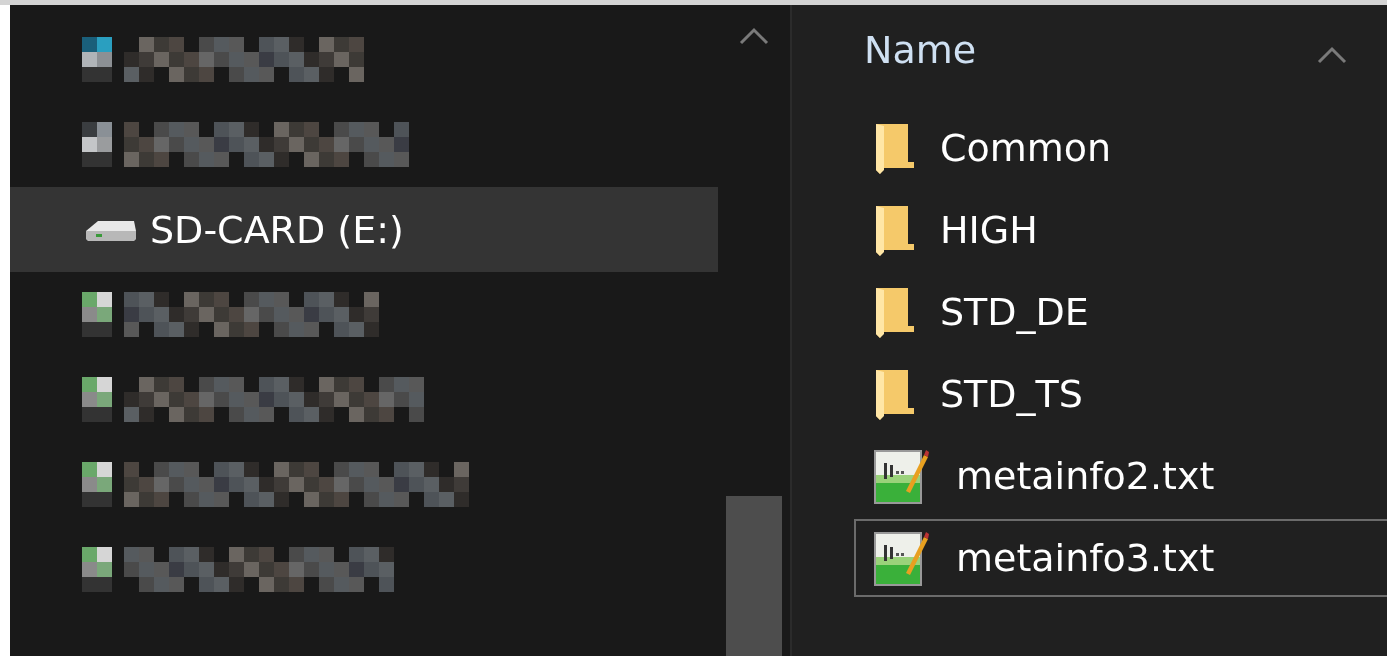 This screenshot has width=1387, height=656. Describe the element at coordinates (1011, 394) in the screenshot. I see `file-name: STD_TS` at that location.